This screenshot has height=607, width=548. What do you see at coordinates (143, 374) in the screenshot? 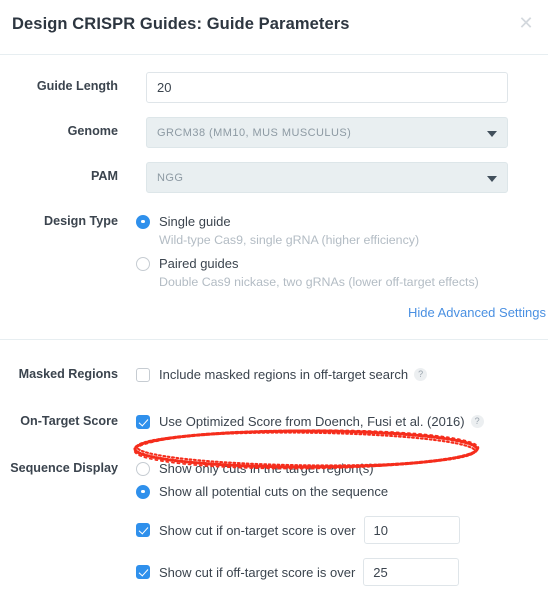
I see `checkbox-include-masked-regions` at bounding box center [143, 374].